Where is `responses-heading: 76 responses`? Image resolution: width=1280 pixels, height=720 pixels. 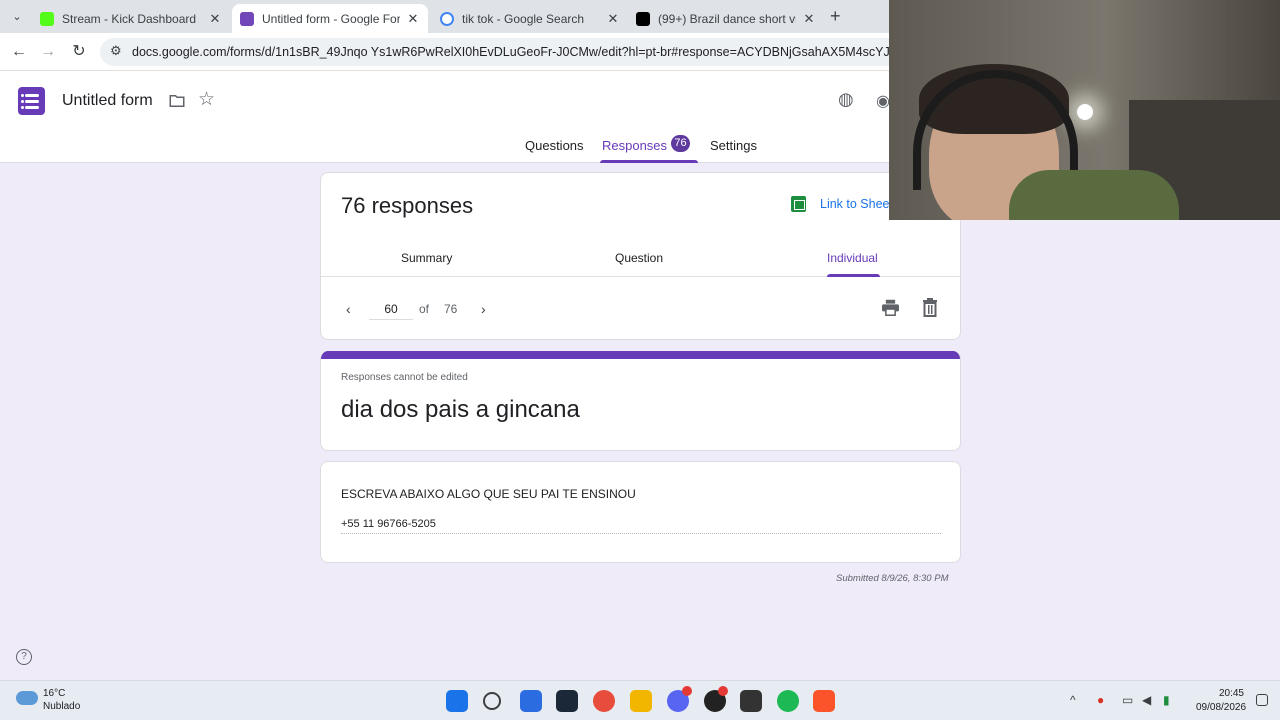 responses-heading: 76 responses is located at coordinates (407, 205).